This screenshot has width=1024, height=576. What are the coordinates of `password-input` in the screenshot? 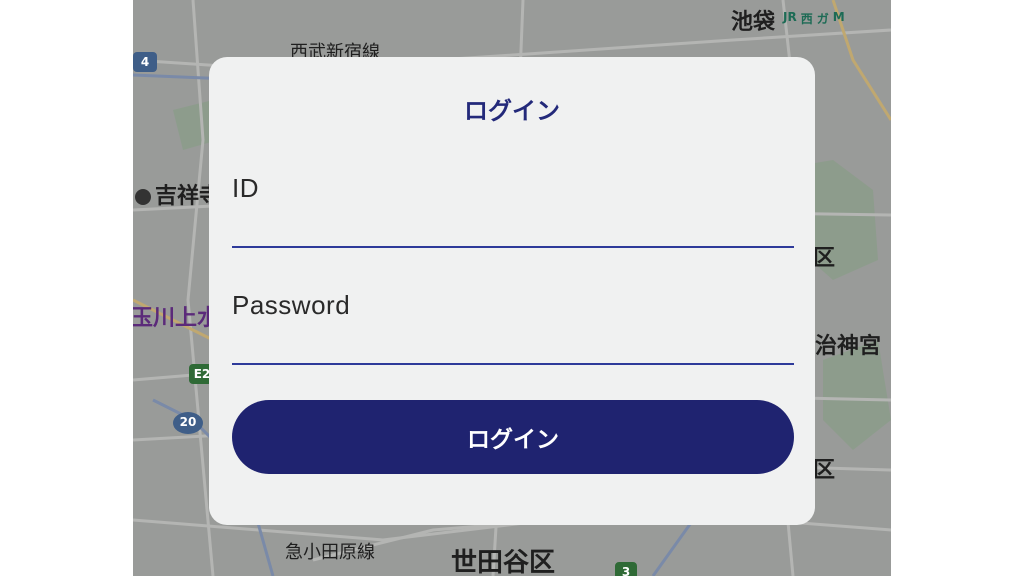 It's located at (515, 347).